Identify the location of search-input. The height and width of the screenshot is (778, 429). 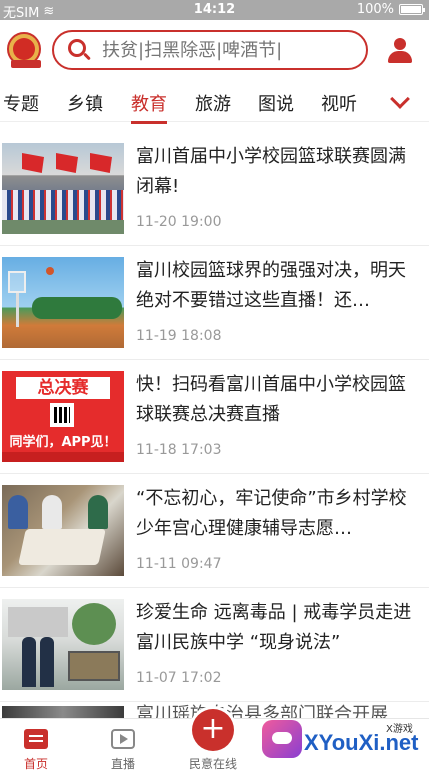
(227, 50).